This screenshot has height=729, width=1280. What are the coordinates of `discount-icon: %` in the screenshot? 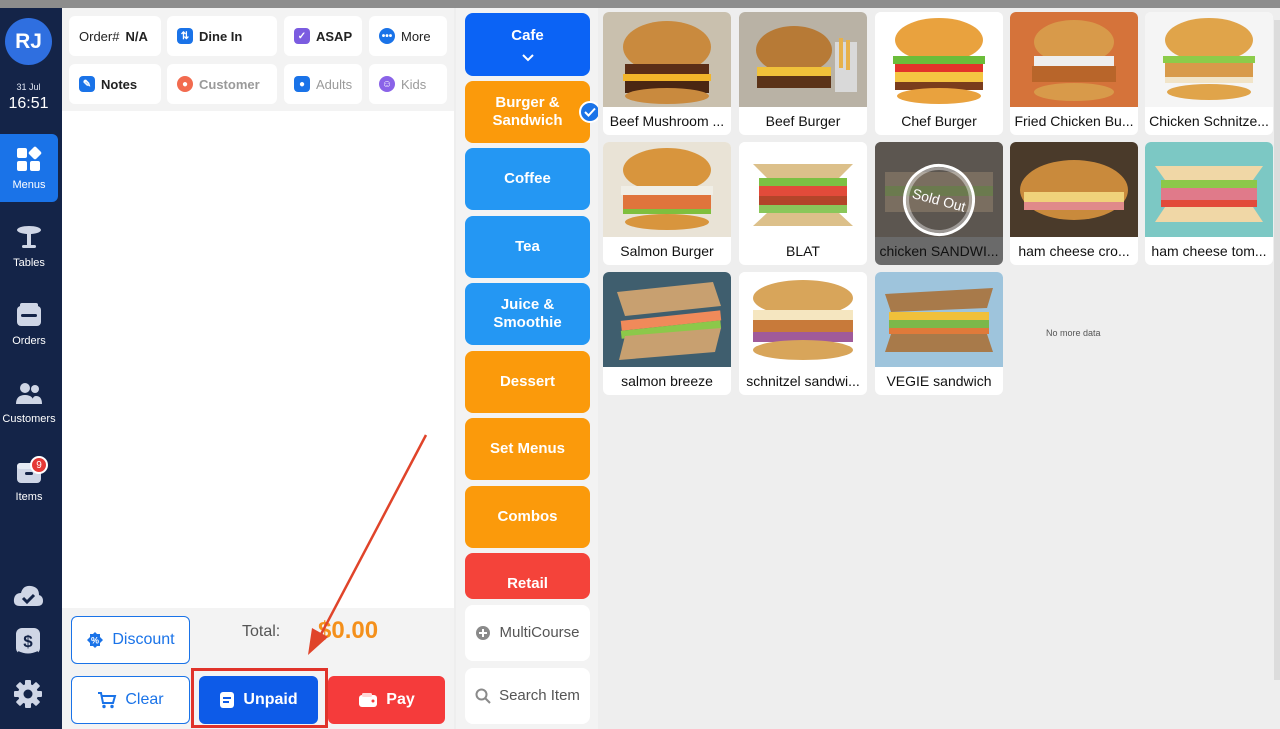 It's located at (95, 640).